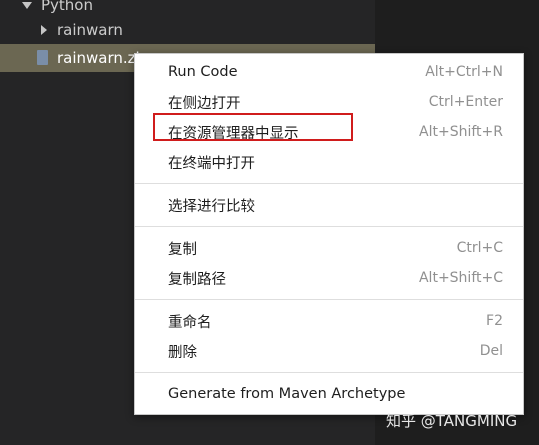 This screenshot has width=539, height=445. I want to click on chevron-right-icon, so click(44, 30).